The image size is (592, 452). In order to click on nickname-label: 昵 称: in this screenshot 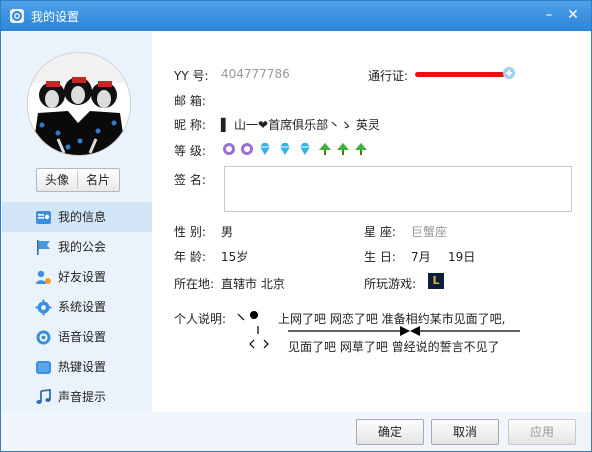, I will do `click(190, 125)`.